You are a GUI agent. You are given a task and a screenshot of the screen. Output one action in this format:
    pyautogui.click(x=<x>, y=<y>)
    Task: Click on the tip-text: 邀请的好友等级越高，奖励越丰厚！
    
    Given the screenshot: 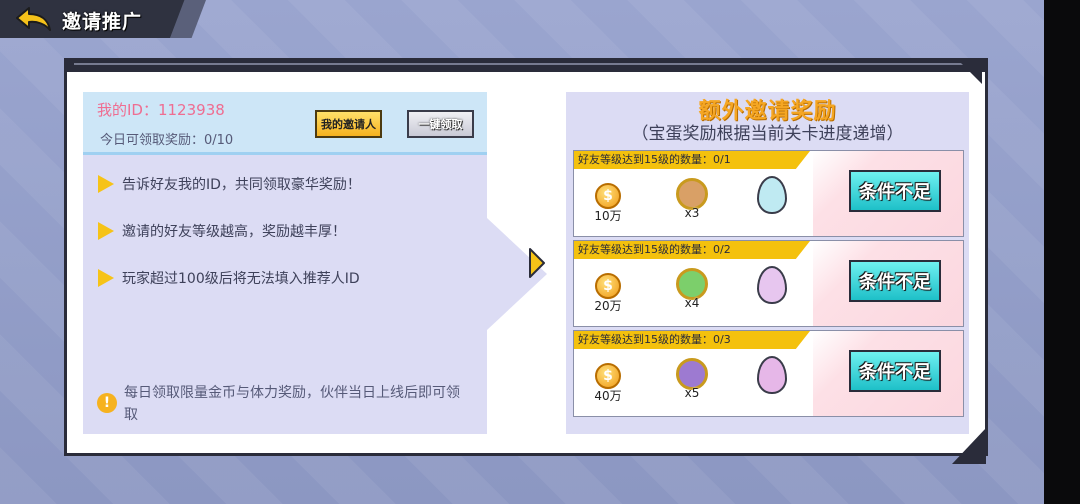 What is the action you would take?
    pyautogui.click(x=234, y=232)
    